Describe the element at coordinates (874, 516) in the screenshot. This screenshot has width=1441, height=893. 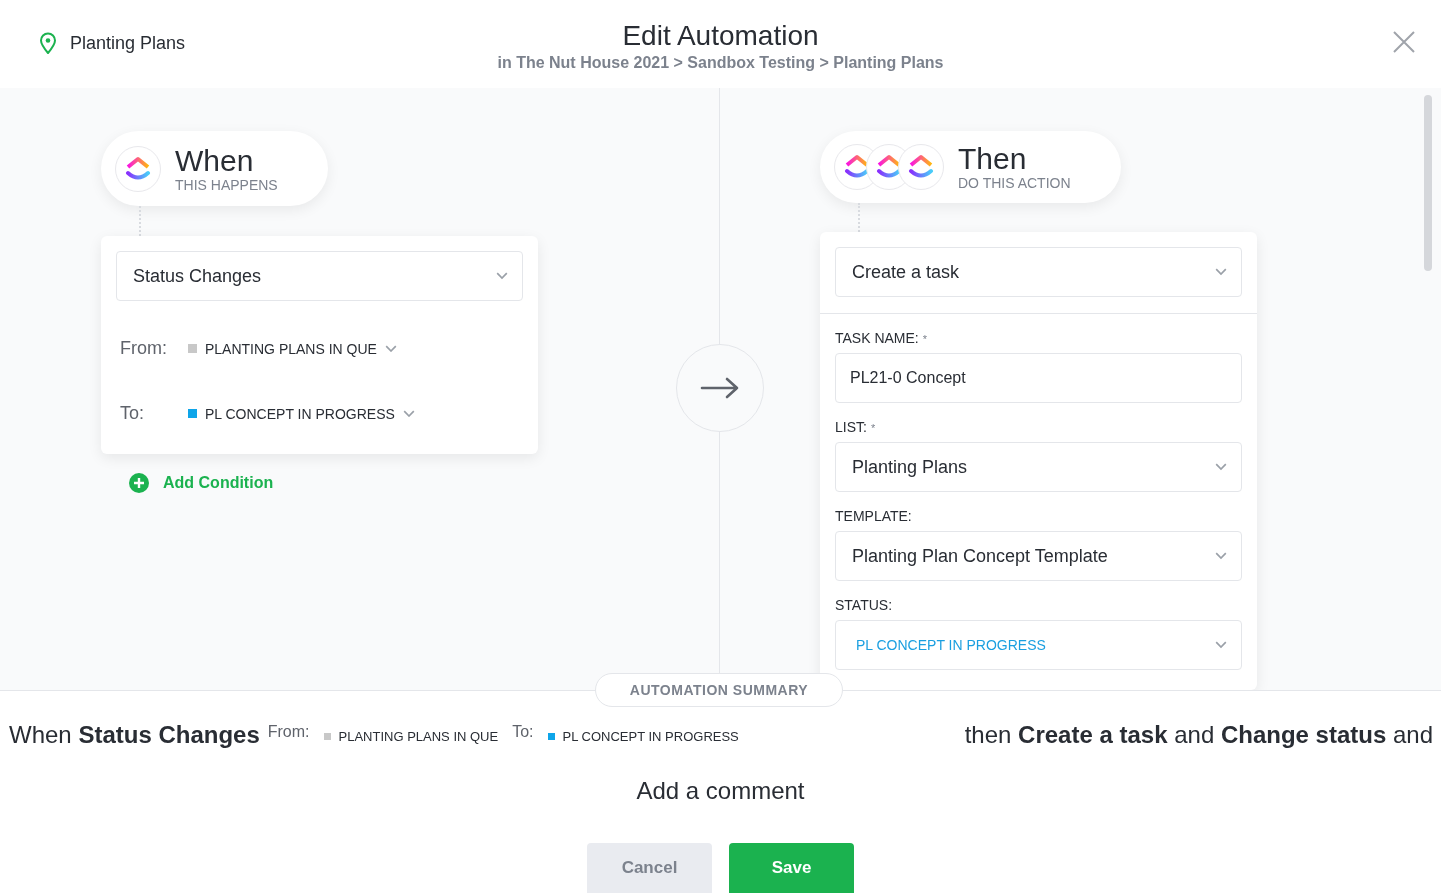
I see `field-label: TEMPLATE:` at that location.